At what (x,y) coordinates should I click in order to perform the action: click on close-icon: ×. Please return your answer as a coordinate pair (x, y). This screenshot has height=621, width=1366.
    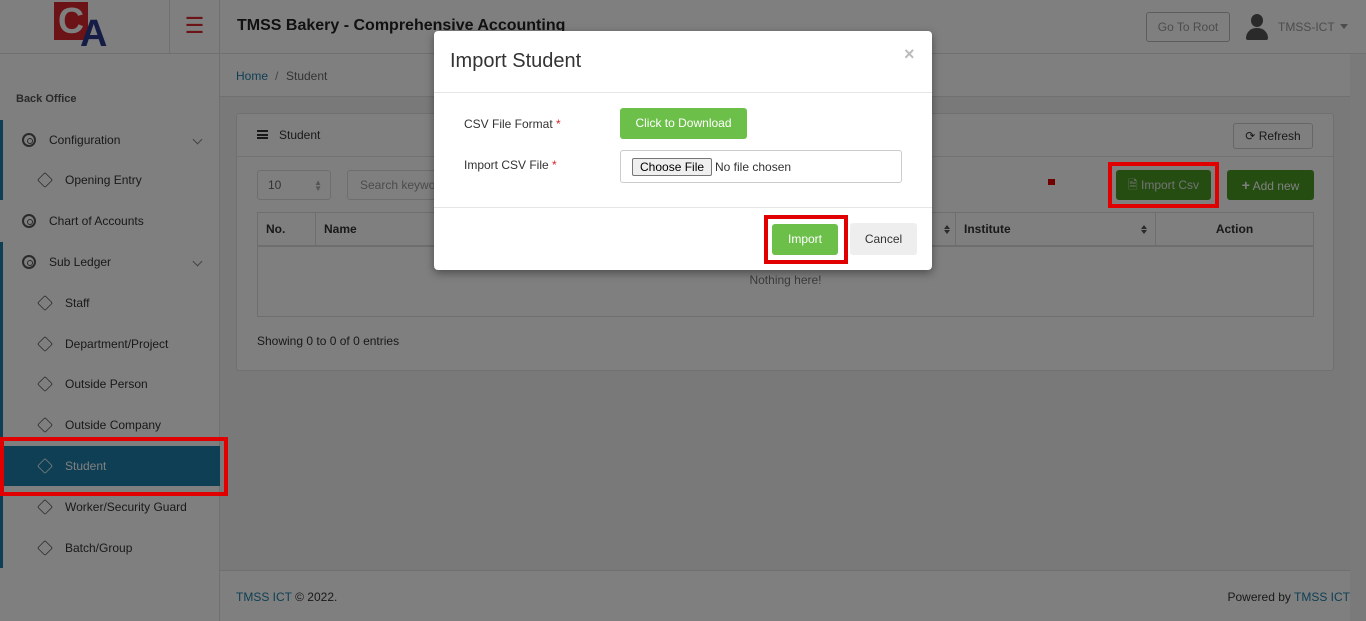
    Looking at the image, I should click on (909, 54).